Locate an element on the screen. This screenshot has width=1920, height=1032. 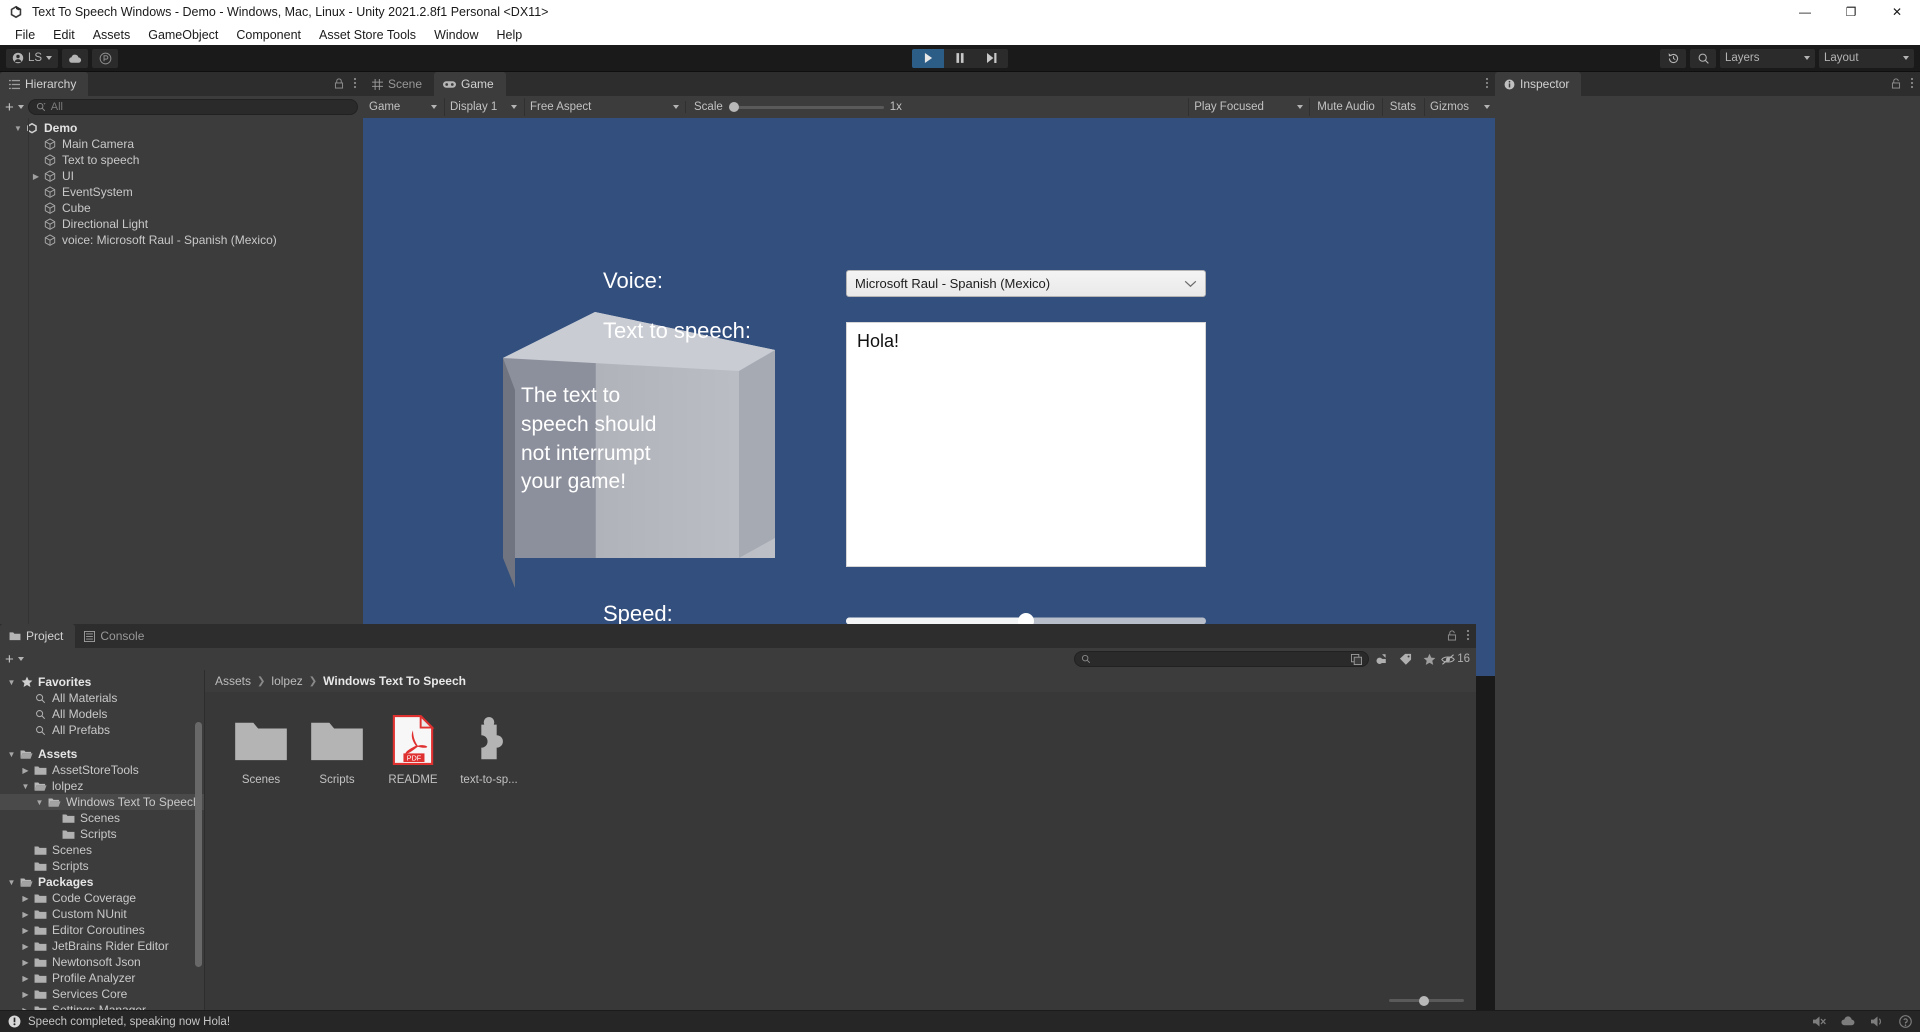
game-viewmode-dropdown: Game is located at coordinates (403, 107).